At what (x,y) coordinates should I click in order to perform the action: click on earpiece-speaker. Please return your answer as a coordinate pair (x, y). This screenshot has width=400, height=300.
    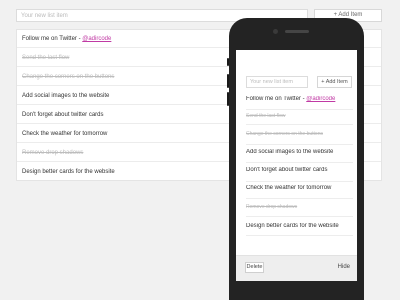
    Looking at the image, I should click on (297, 31).